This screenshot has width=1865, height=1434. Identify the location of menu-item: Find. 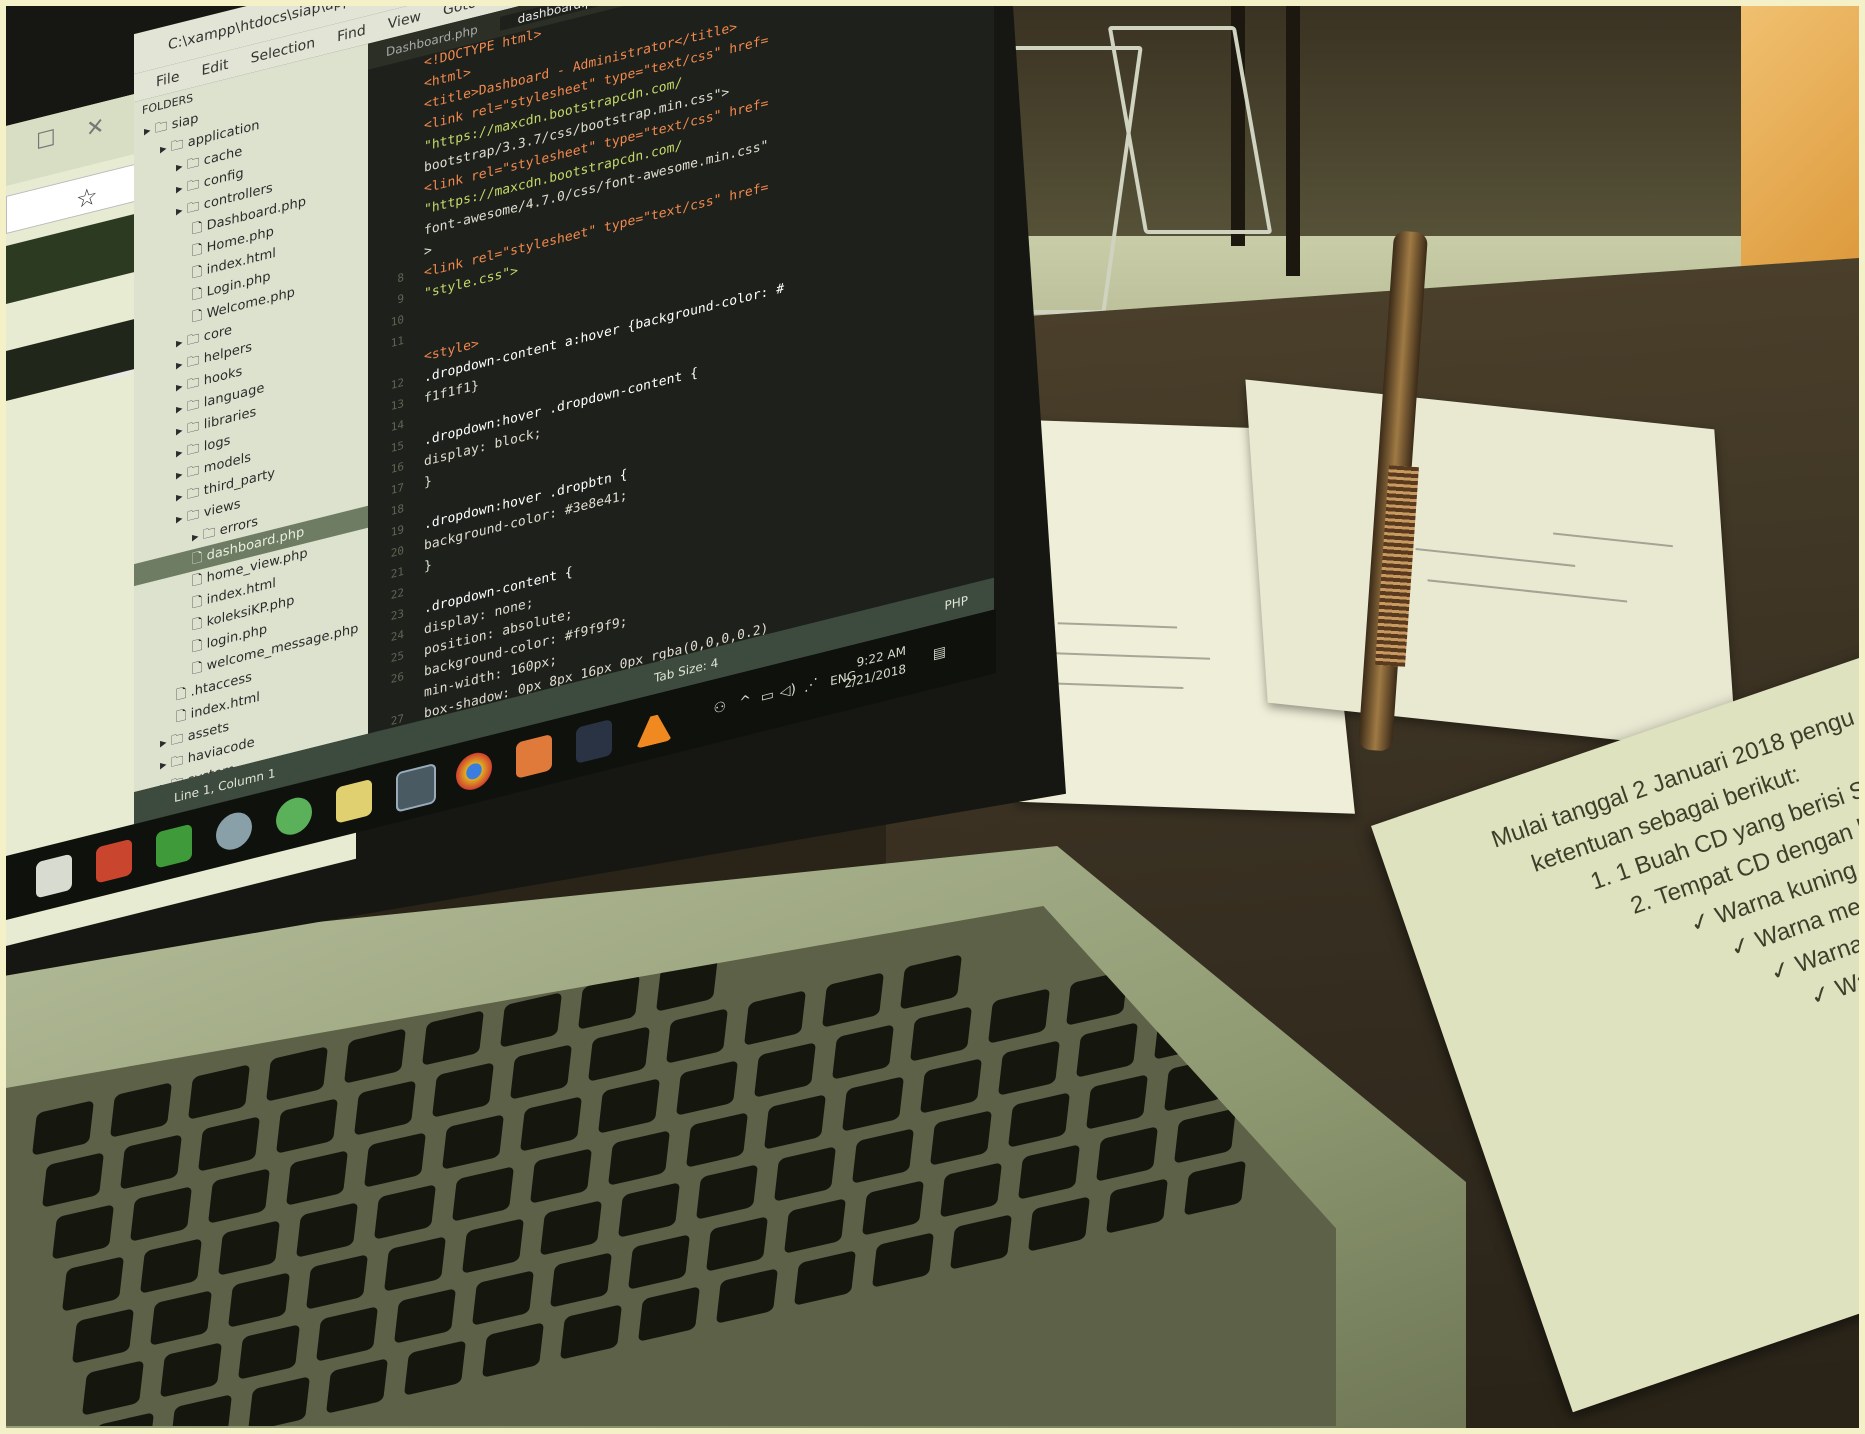
(351, 33).